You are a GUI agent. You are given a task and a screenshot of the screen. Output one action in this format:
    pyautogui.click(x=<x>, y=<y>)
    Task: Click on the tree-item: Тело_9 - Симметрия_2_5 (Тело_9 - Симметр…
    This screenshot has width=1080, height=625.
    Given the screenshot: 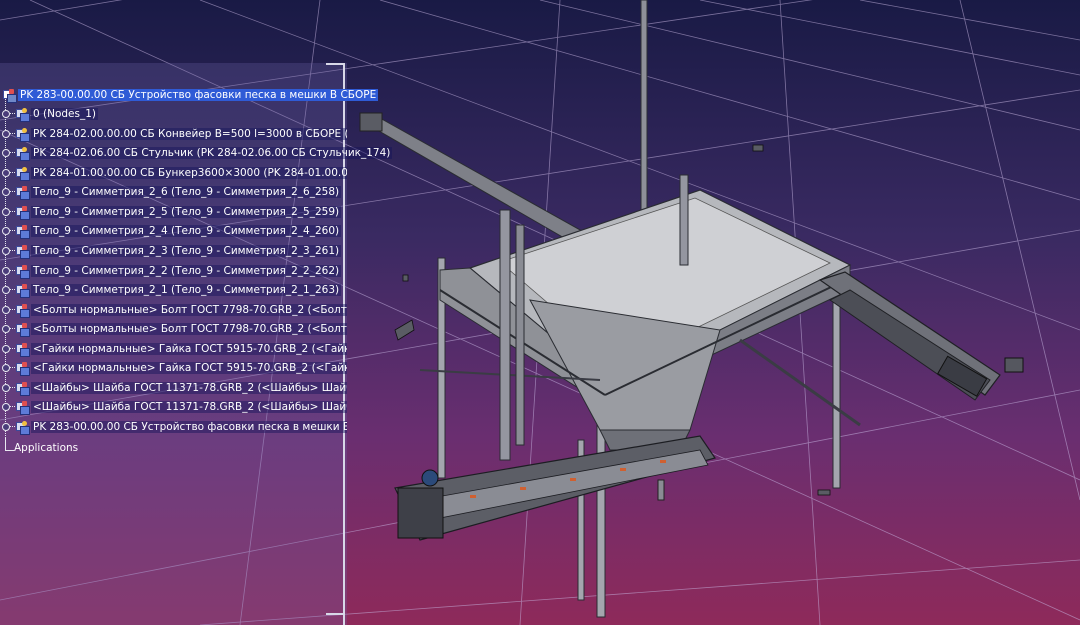 What is the action you would take?
    pyautogui.click(x=171, y=211)
    